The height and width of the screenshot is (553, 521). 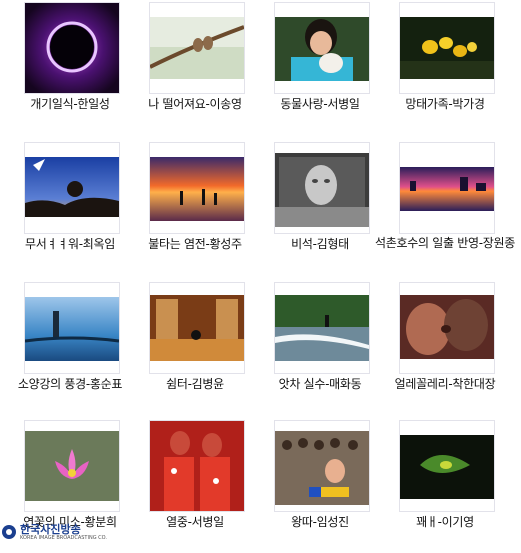 I want to click on thumbnail-item: 불타는 염전-황성주, so click(x=187, y=207).